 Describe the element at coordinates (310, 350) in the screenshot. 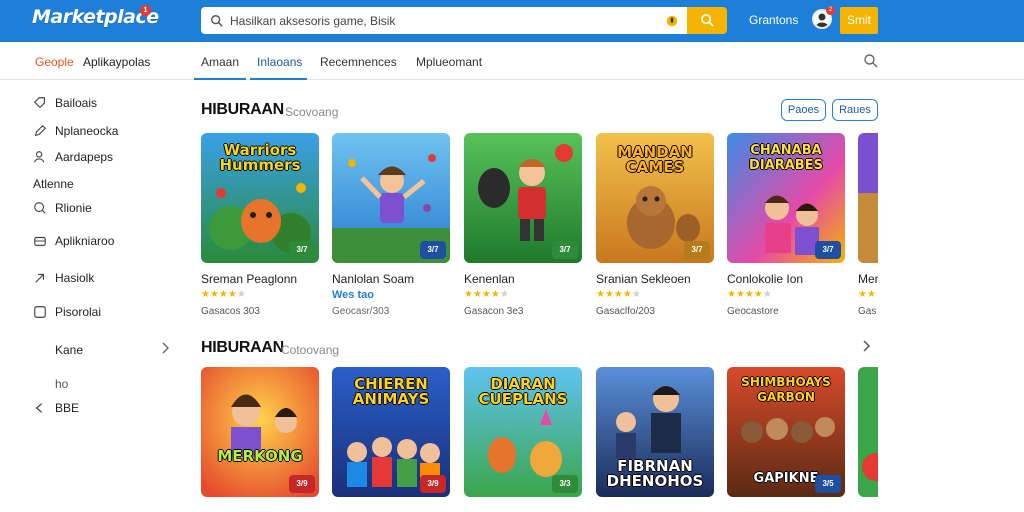

I see `section-subtitle: Cotoovang` at that location.